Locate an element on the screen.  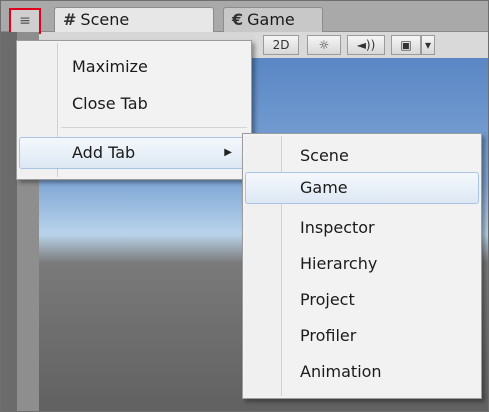
submenu-item-profiler: Profiler is located at coordinates (362, 336).